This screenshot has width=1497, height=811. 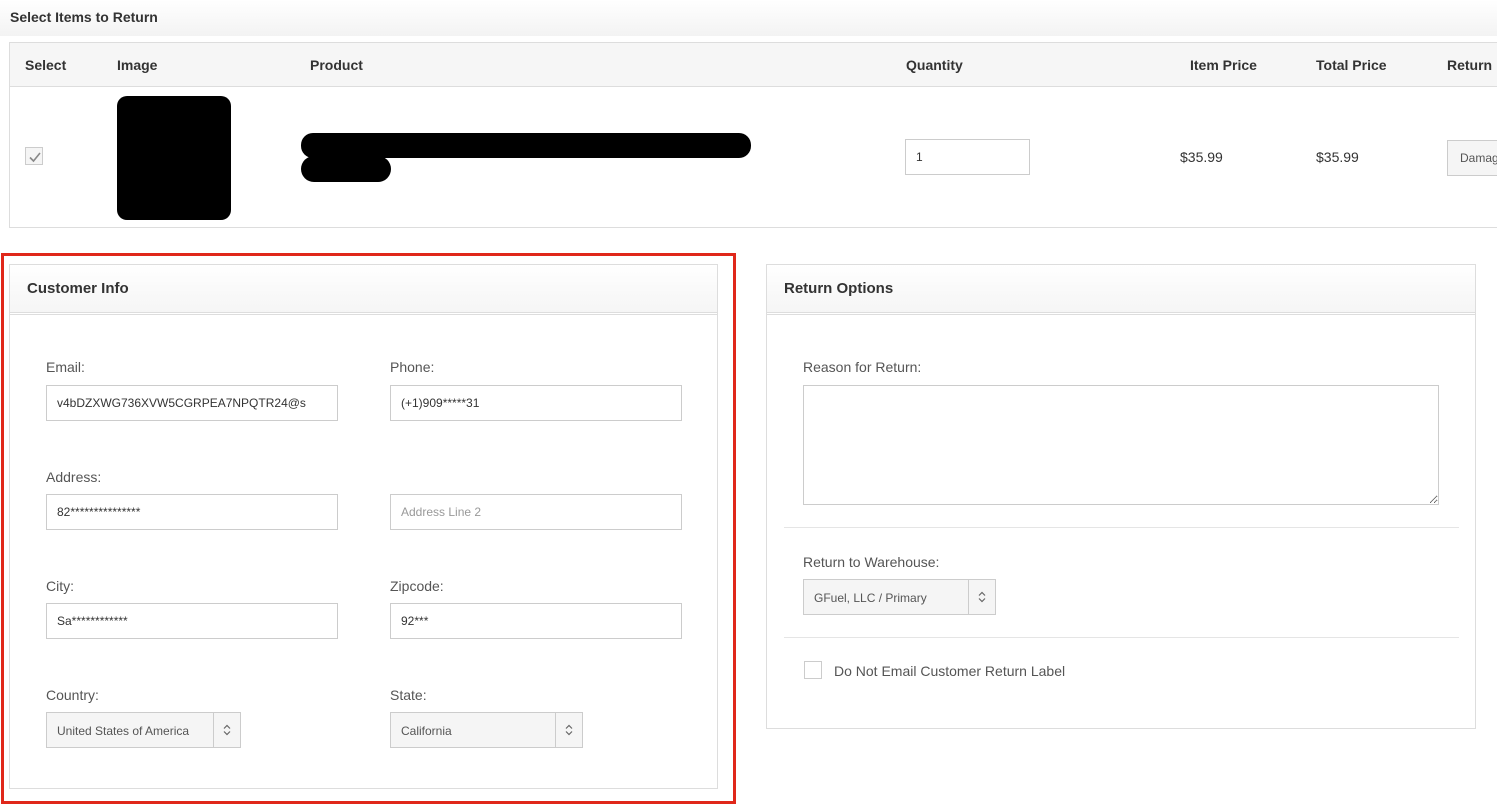 I want to click on zipcode-field, so click(x=536, y=621).